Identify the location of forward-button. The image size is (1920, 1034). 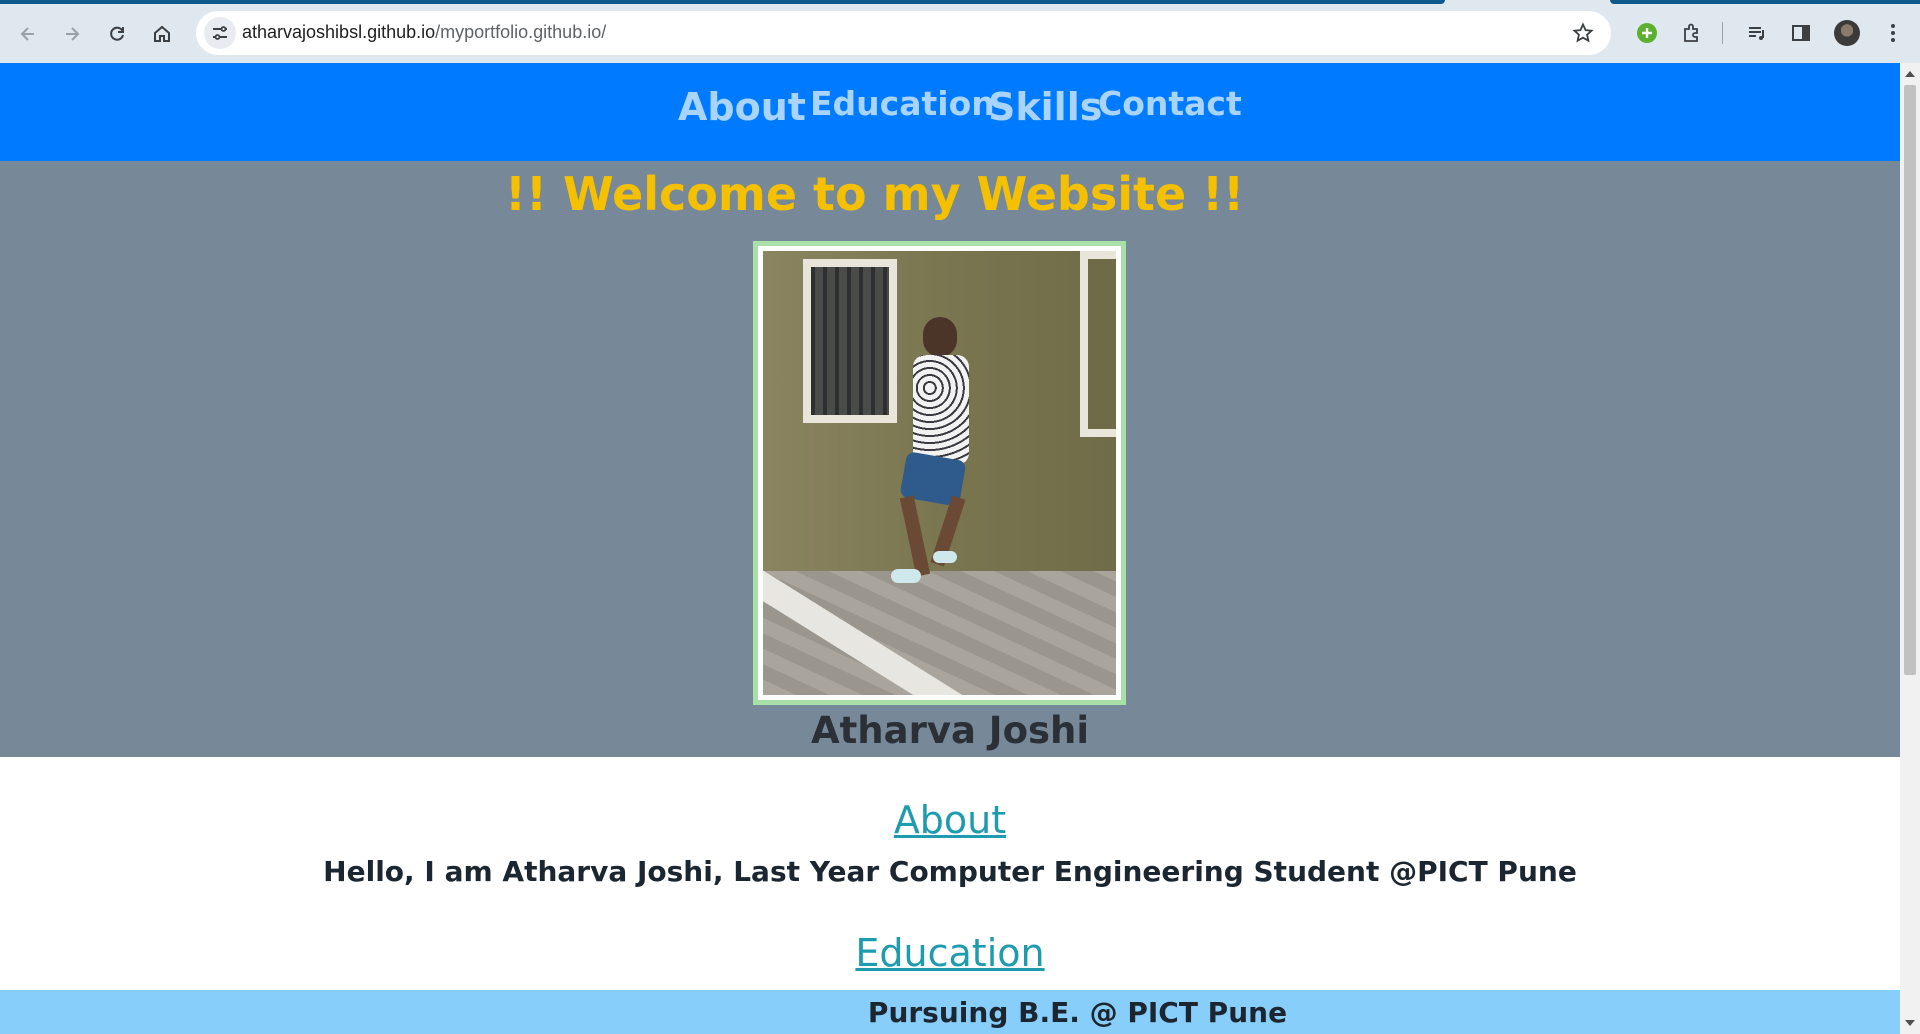
(72, 34).